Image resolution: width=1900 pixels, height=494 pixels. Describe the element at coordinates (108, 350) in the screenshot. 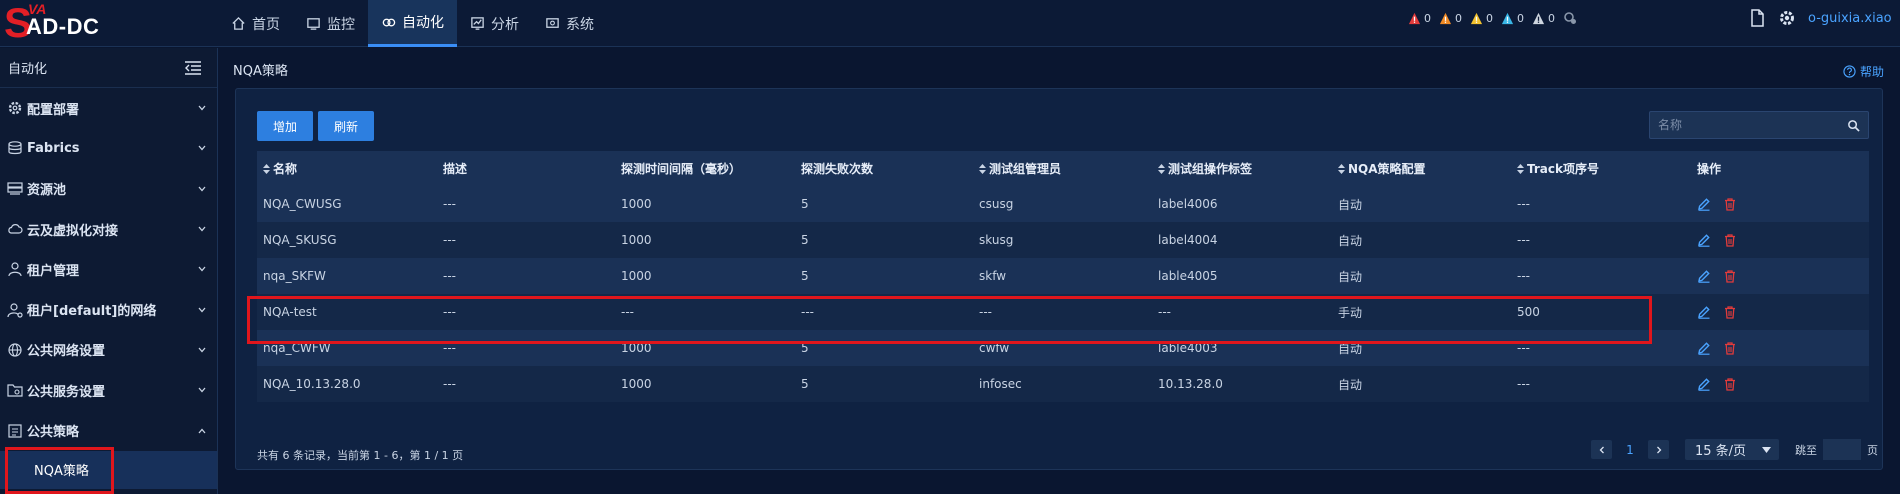

I see `sidebar-item-public-network: 公共网络设置` at that location.